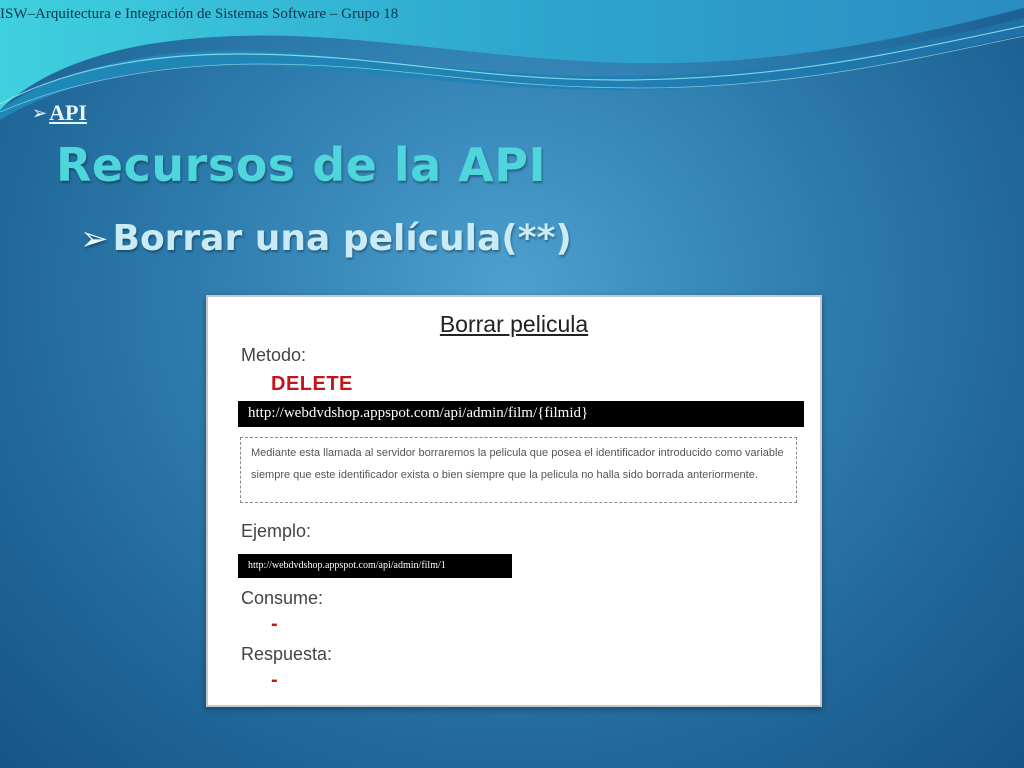 This screenshot has height=768, width=1024. What do you see at coordinates (282, 598) in the screenshot?
I see `consume-label: Consume:` at bounding box center [282, 598].